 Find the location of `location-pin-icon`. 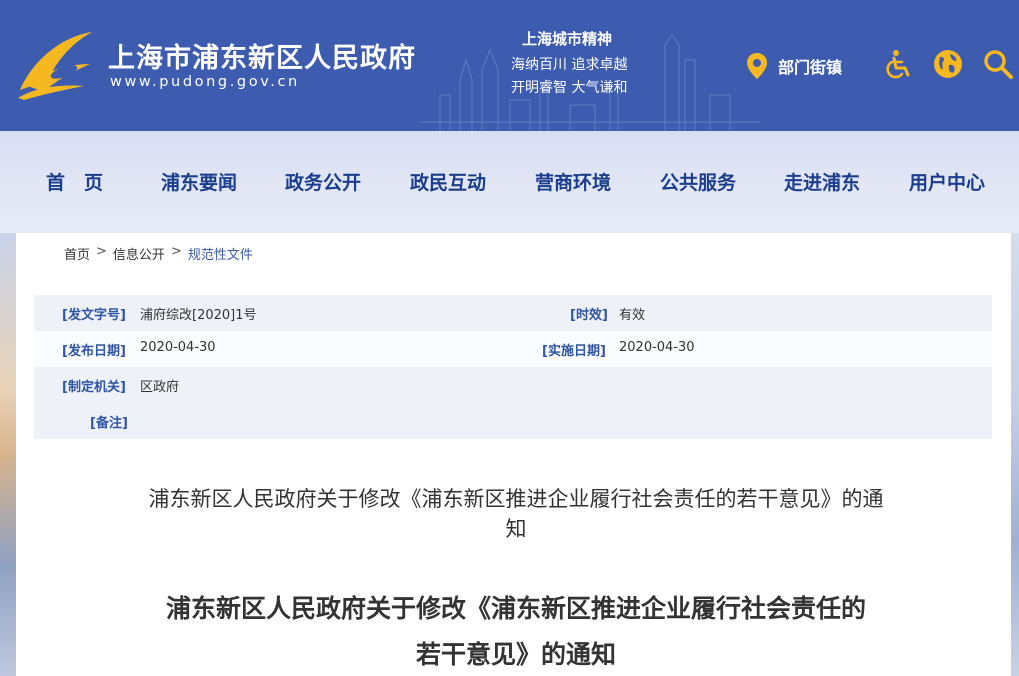

location-pin-icon is located at coordinates (757, 66).